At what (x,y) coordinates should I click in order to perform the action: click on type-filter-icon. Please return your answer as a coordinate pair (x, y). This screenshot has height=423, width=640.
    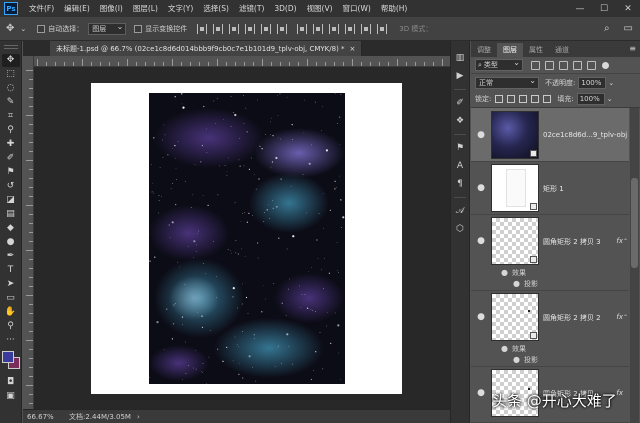
    Looking at the image, I should click on (563, 65).